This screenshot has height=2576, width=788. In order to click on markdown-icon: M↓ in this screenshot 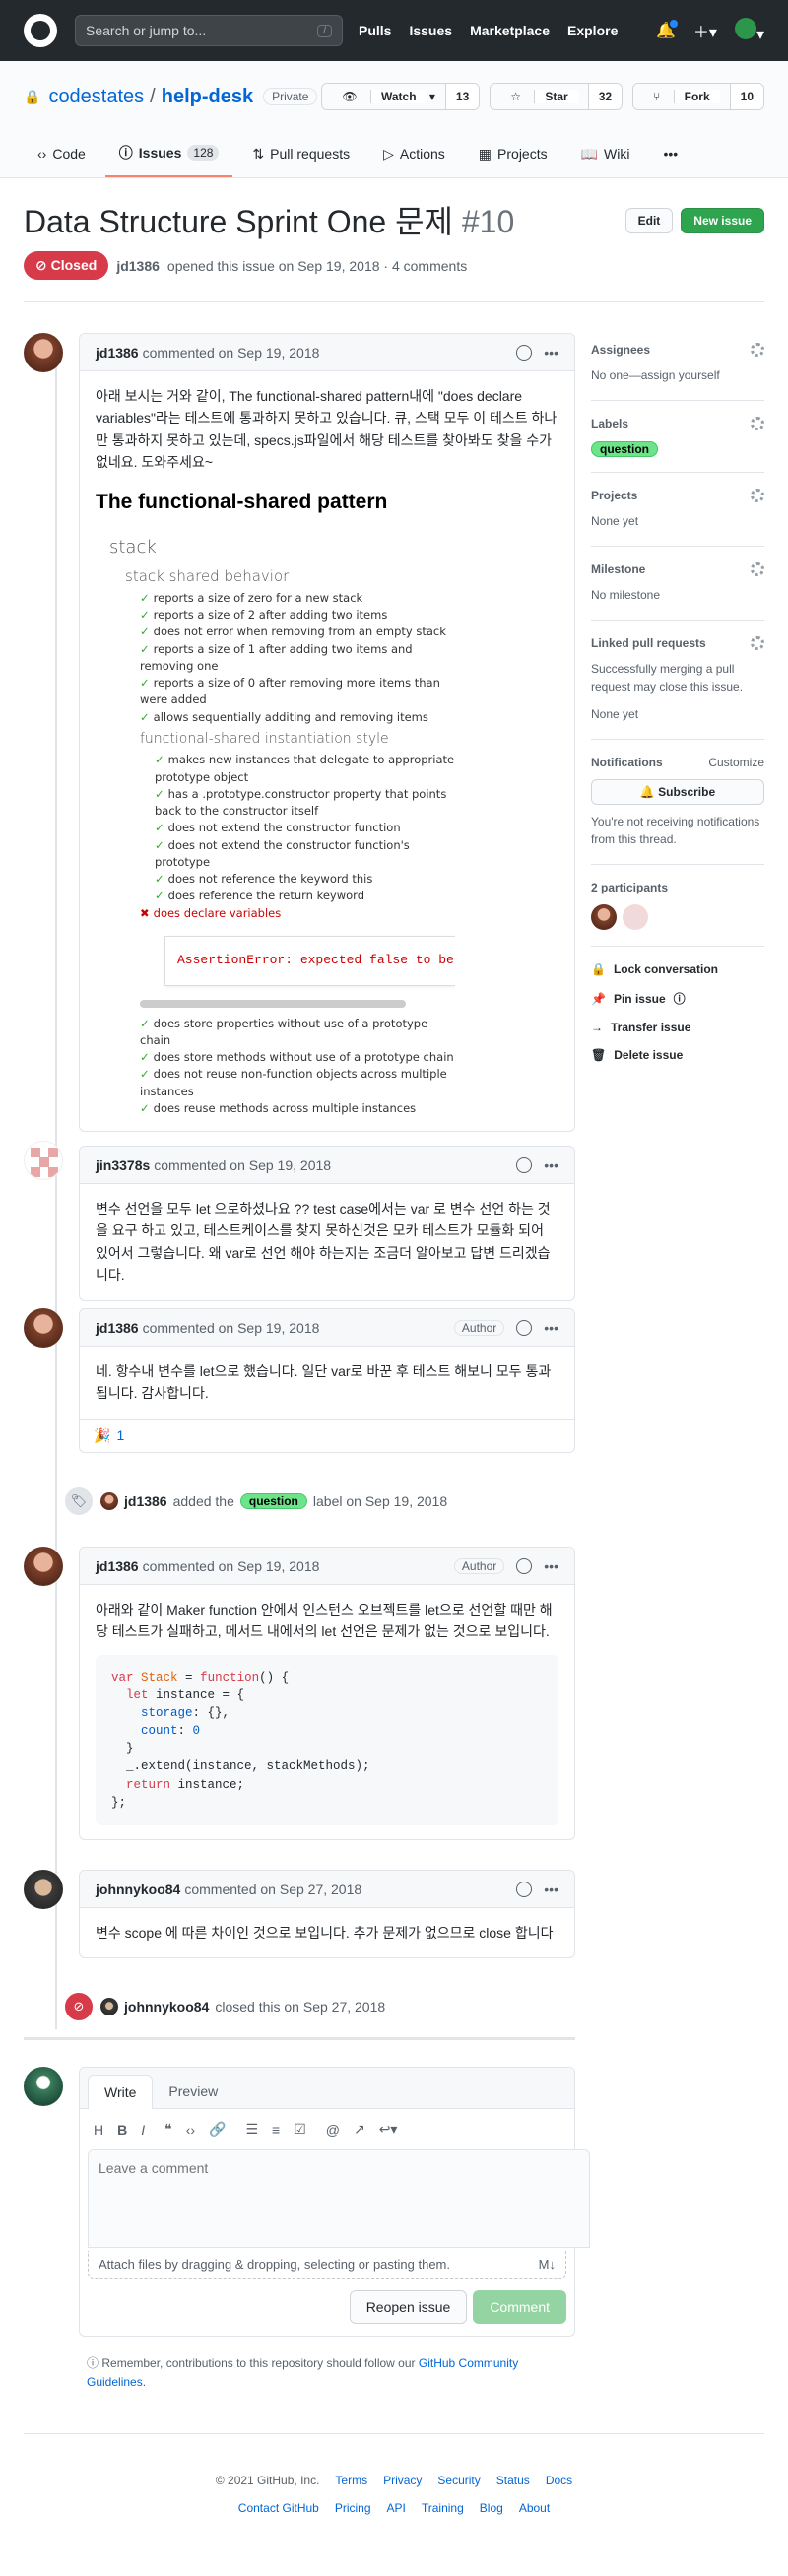, I will do `click(547, 2265)`.